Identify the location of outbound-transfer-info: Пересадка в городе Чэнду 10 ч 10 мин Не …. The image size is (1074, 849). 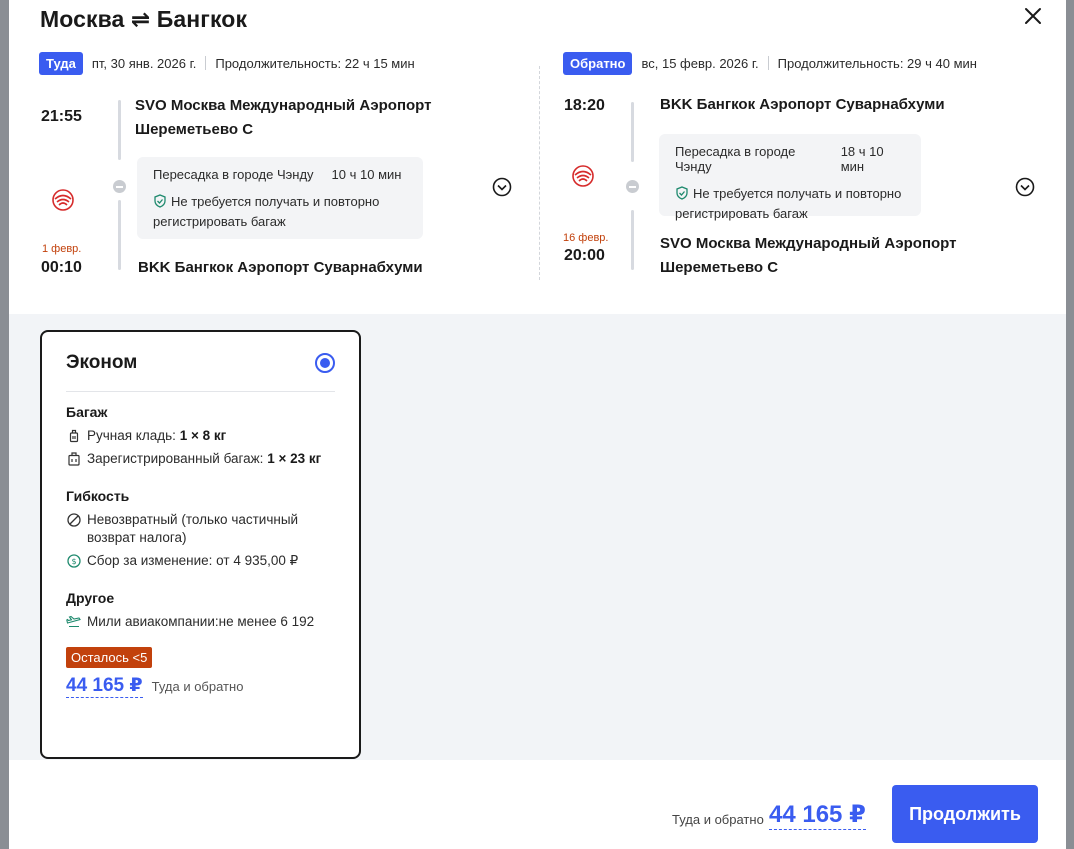
(280, 198).